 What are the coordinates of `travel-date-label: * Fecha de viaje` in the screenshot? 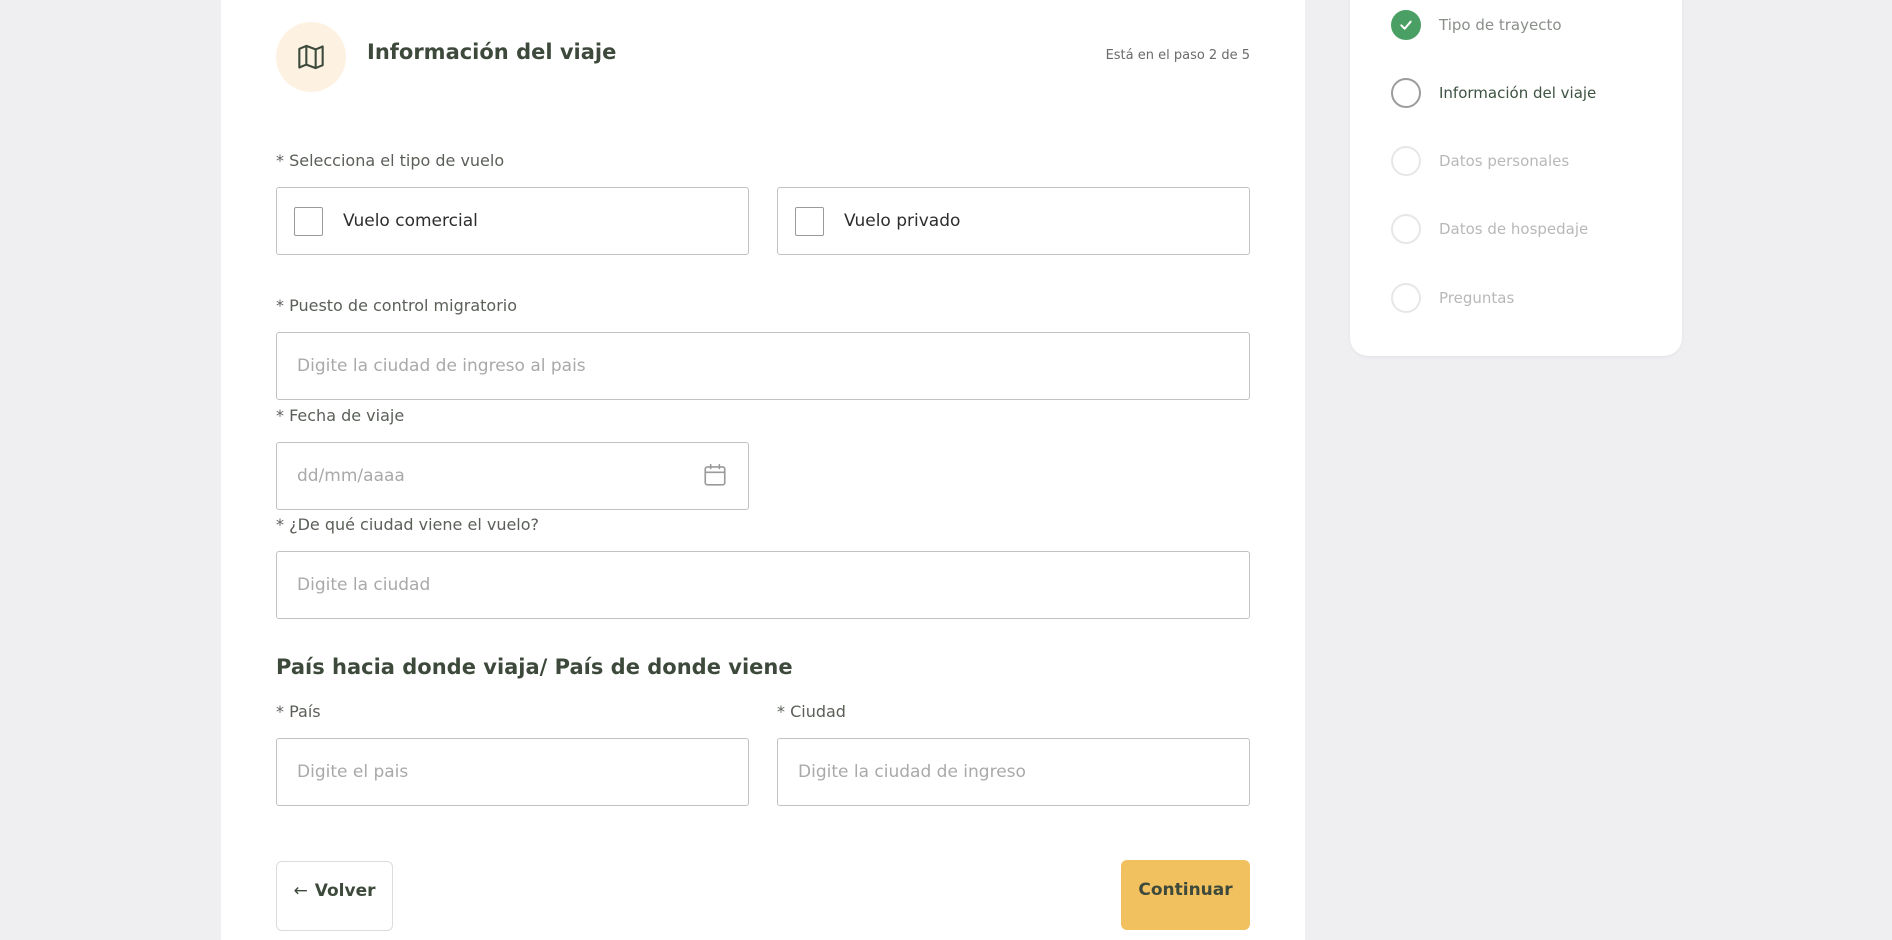 It's located at (340, 415).